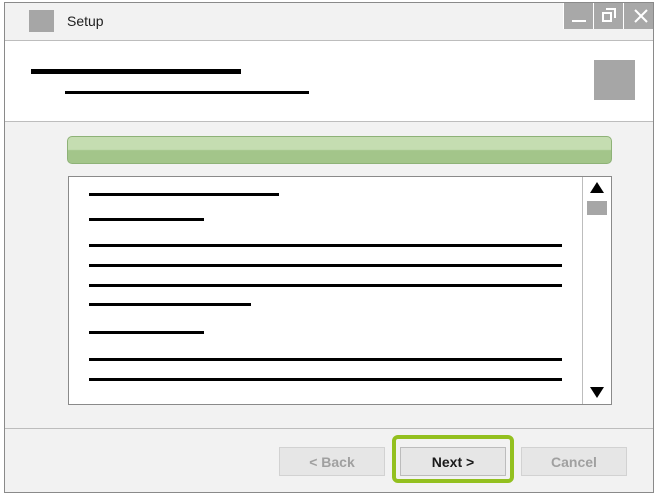 The image size is (655, 496). I want to click on arrow-down-icon, so click(597, 392).